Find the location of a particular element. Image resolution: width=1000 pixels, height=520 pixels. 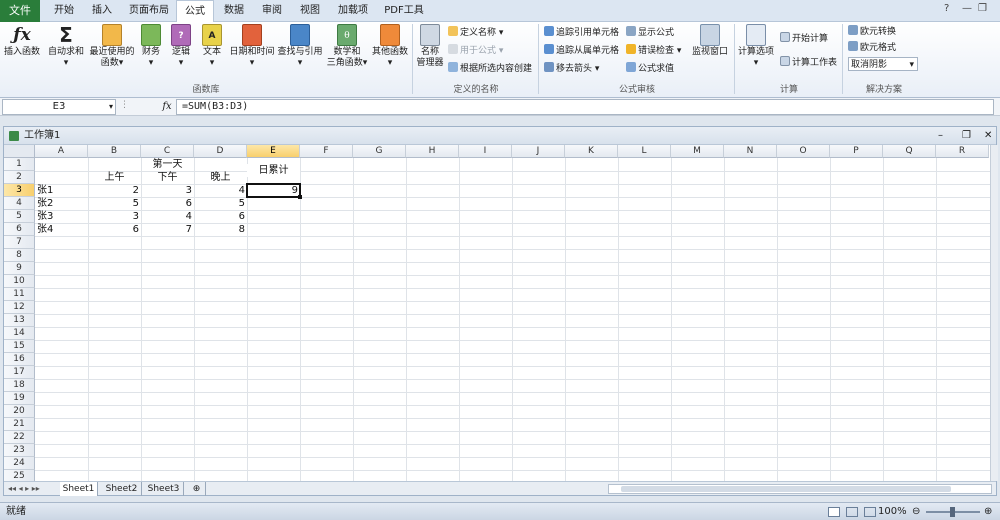

row-header: 7 is located at coordinates (19, 242).